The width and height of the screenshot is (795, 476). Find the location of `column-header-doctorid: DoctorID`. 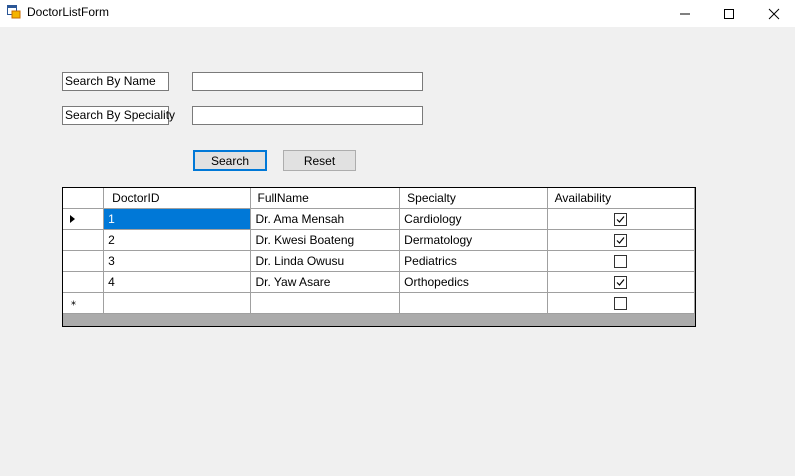

column-header-doctorid: DoctorID is located at coordinates (177, 198).